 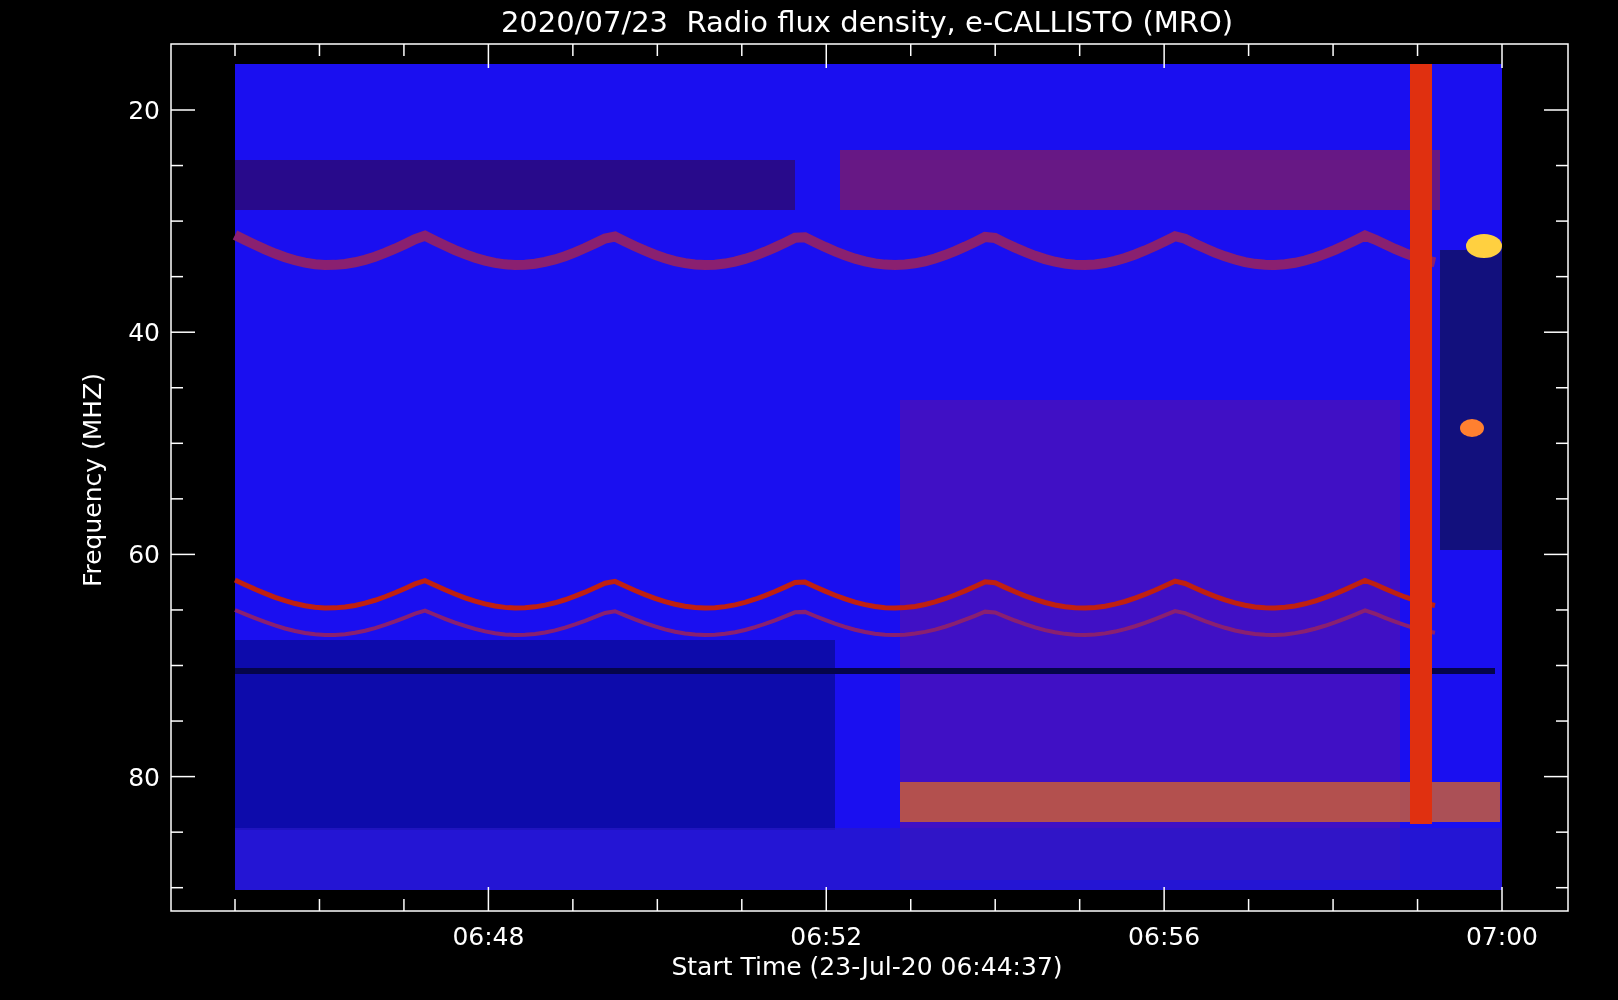 What do you see at coordinates (144, 777) in the screenshot?
I see `y-tick-label: 80` at bounding box center [144, 777].